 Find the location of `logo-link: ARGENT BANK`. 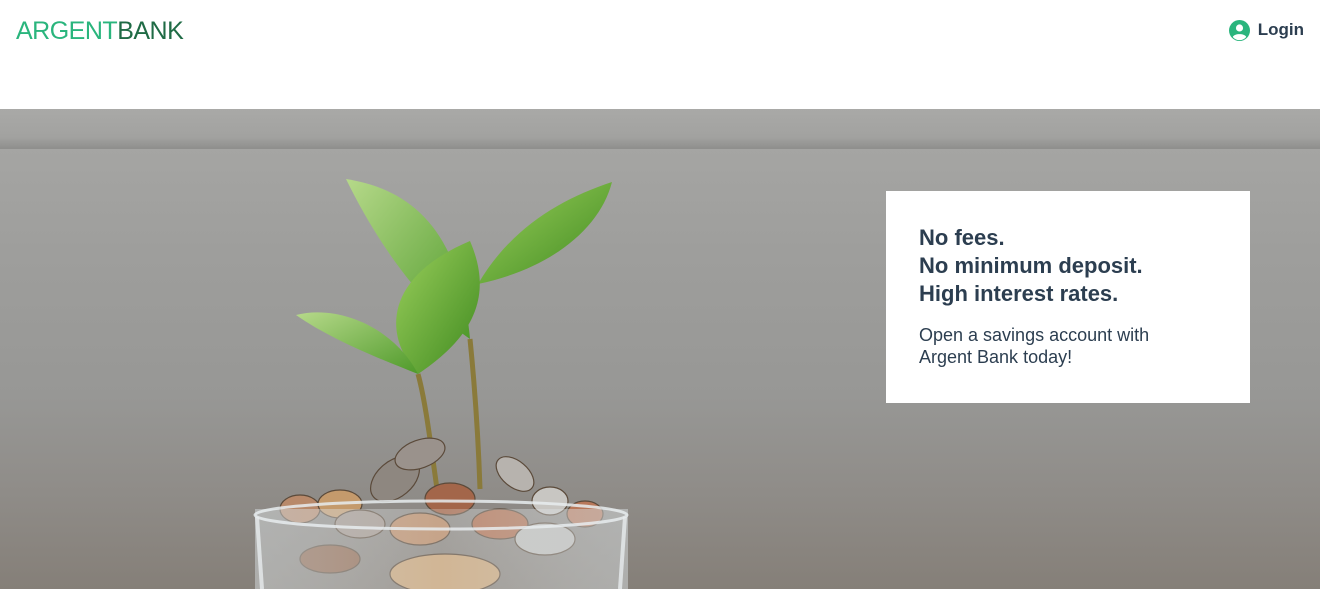

logo-link: ARGENT BANK is located at coordinates (100, 31).